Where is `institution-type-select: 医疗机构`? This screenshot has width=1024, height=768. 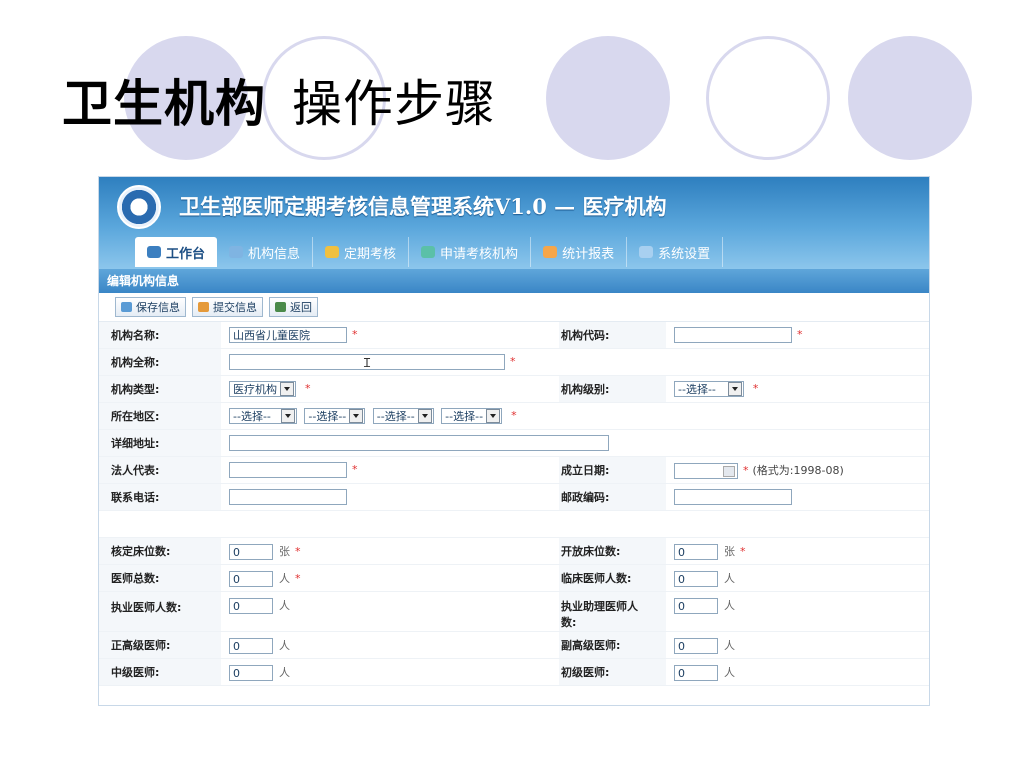 institution-type-select: 医疗机构 is located at coordinates (262, 389).